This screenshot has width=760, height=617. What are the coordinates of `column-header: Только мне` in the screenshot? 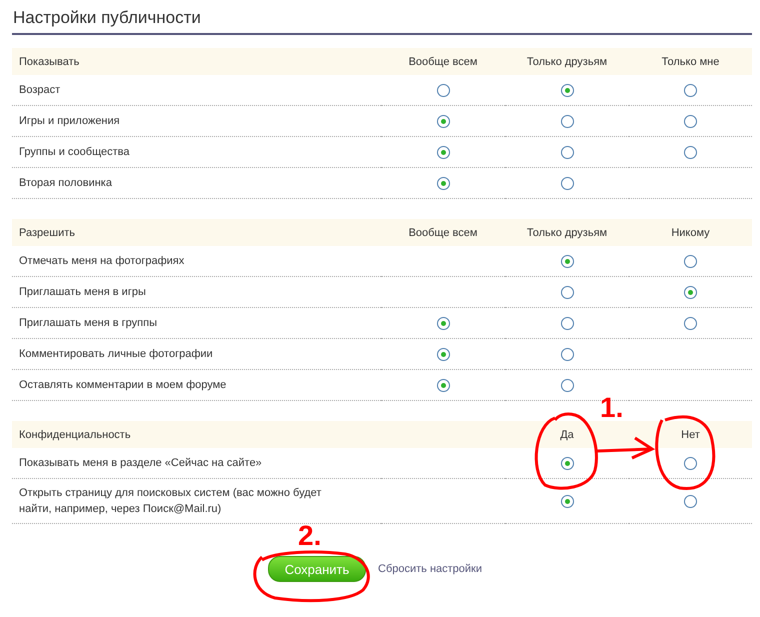 It's located at (691, 62).